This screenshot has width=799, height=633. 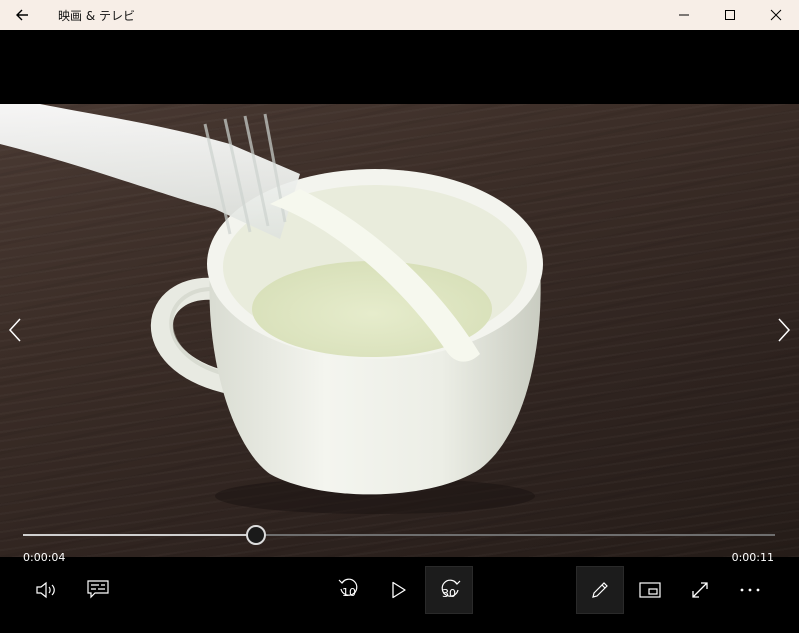 What do you see at coordinates (140, 535) in the screenshot?
I see `seek-progress` at bounding box center [140, 535].